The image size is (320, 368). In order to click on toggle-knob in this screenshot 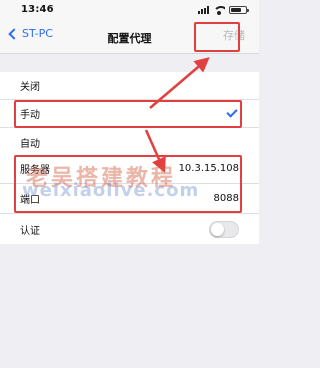, I will do `click(217, 229)`.